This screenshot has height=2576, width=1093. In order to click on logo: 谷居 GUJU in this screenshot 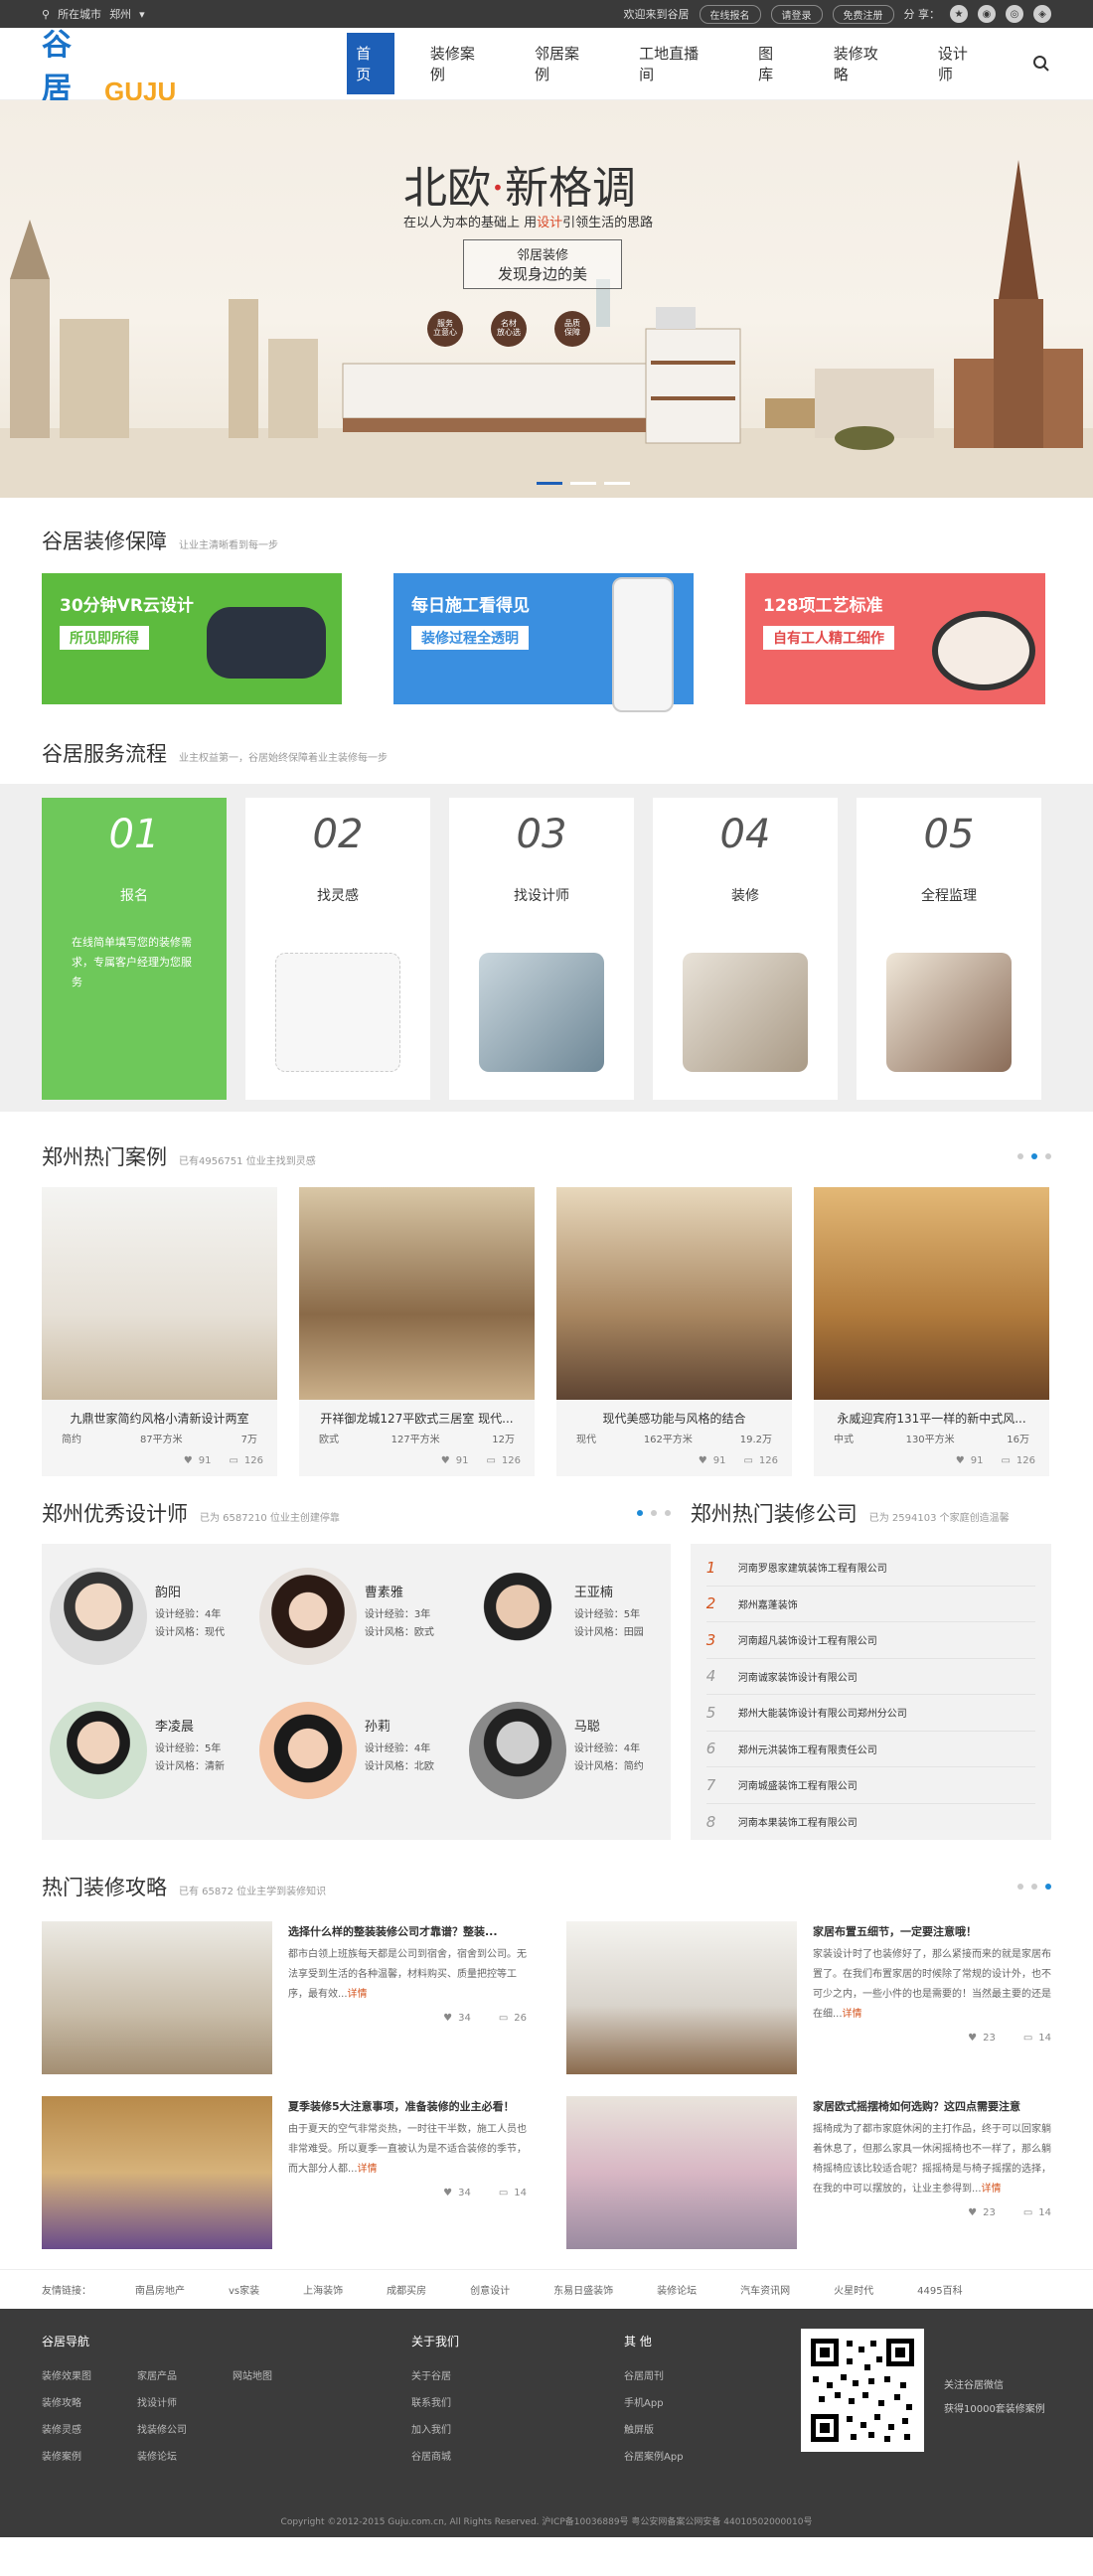, I will do `click(109, 63)`.